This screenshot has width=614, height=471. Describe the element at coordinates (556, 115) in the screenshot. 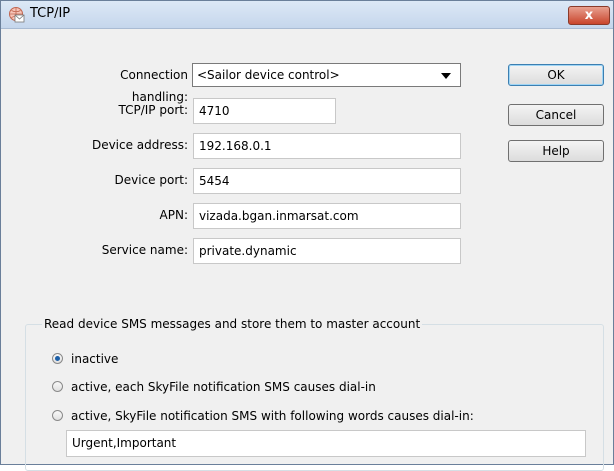

I see `cancel-button: Cancel` at that location.